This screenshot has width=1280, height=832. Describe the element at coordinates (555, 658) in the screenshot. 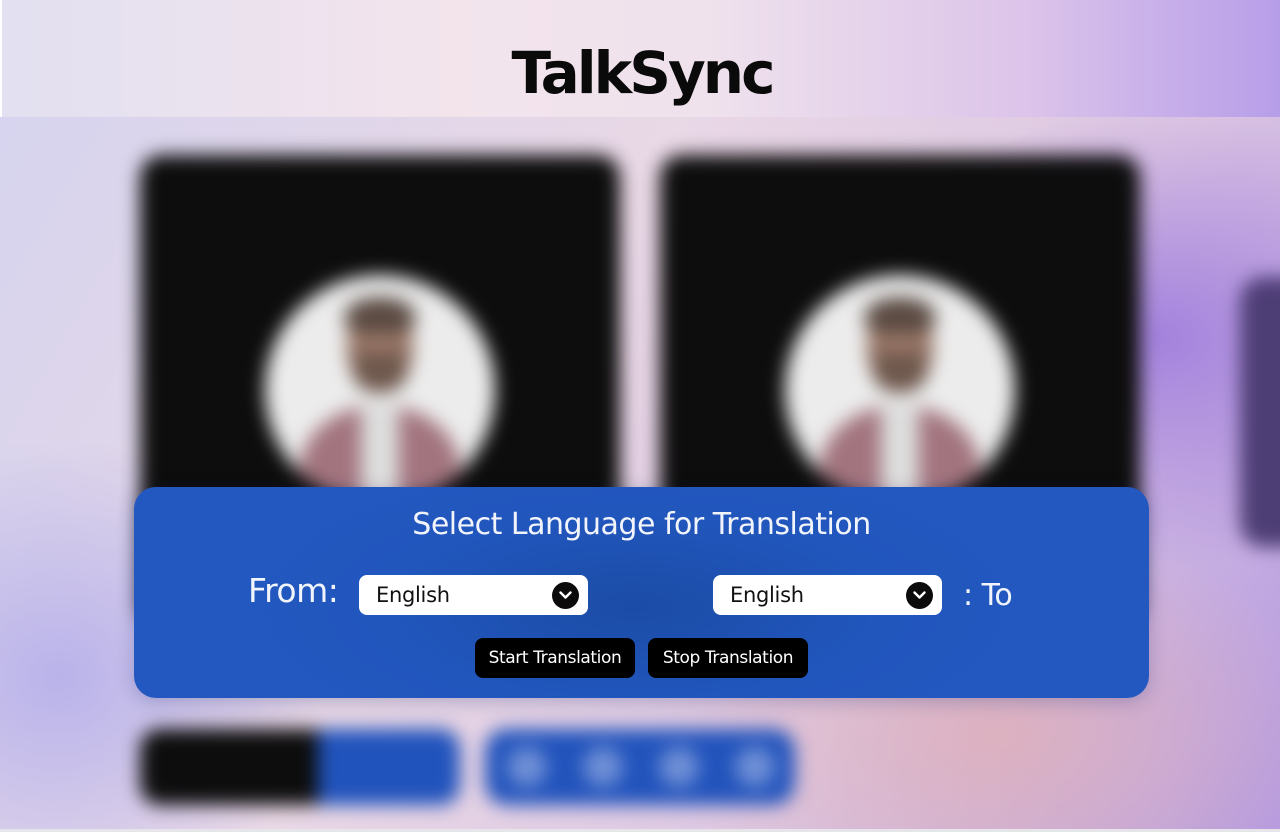

I see `start-translation-button: Start Translation` at that location.